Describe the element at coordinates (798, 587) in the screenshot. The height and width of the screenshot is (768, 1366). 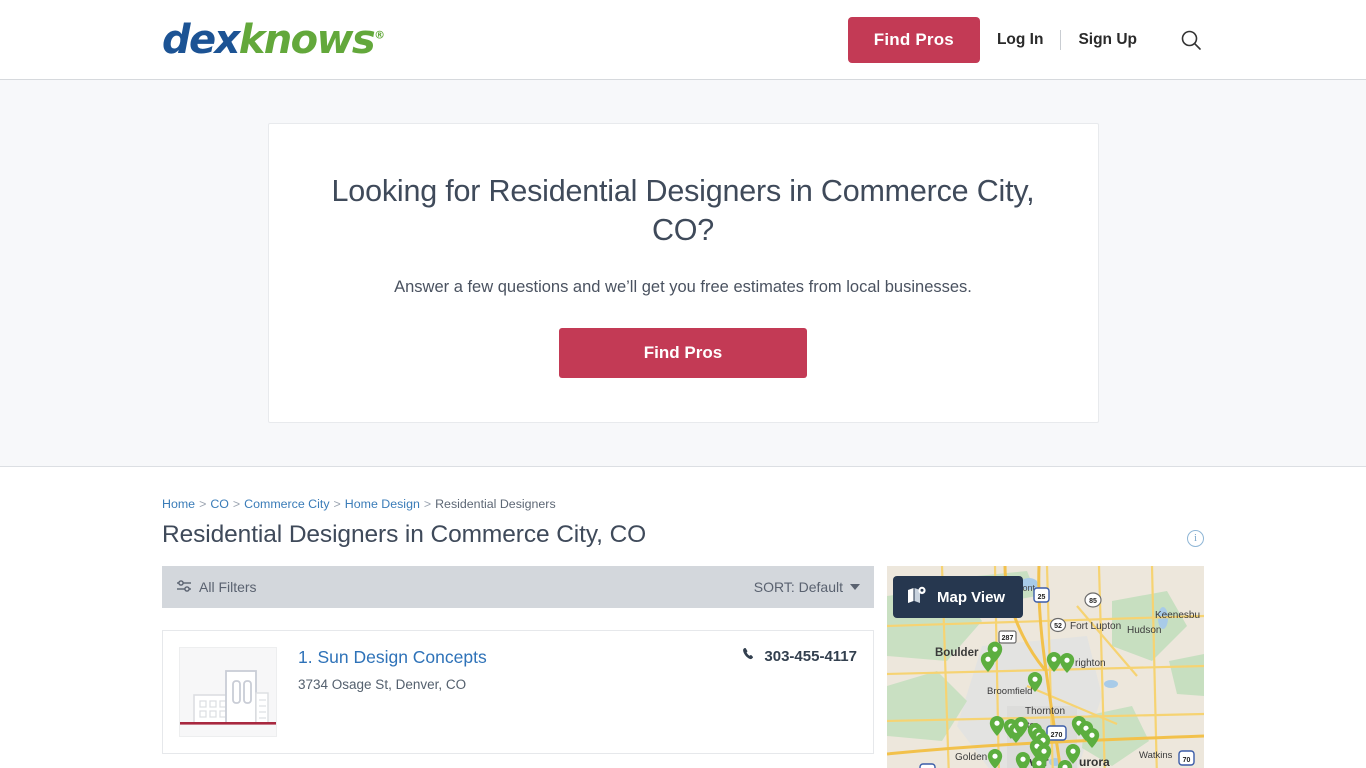
I see `sort-label: SORT: Default` at that location.